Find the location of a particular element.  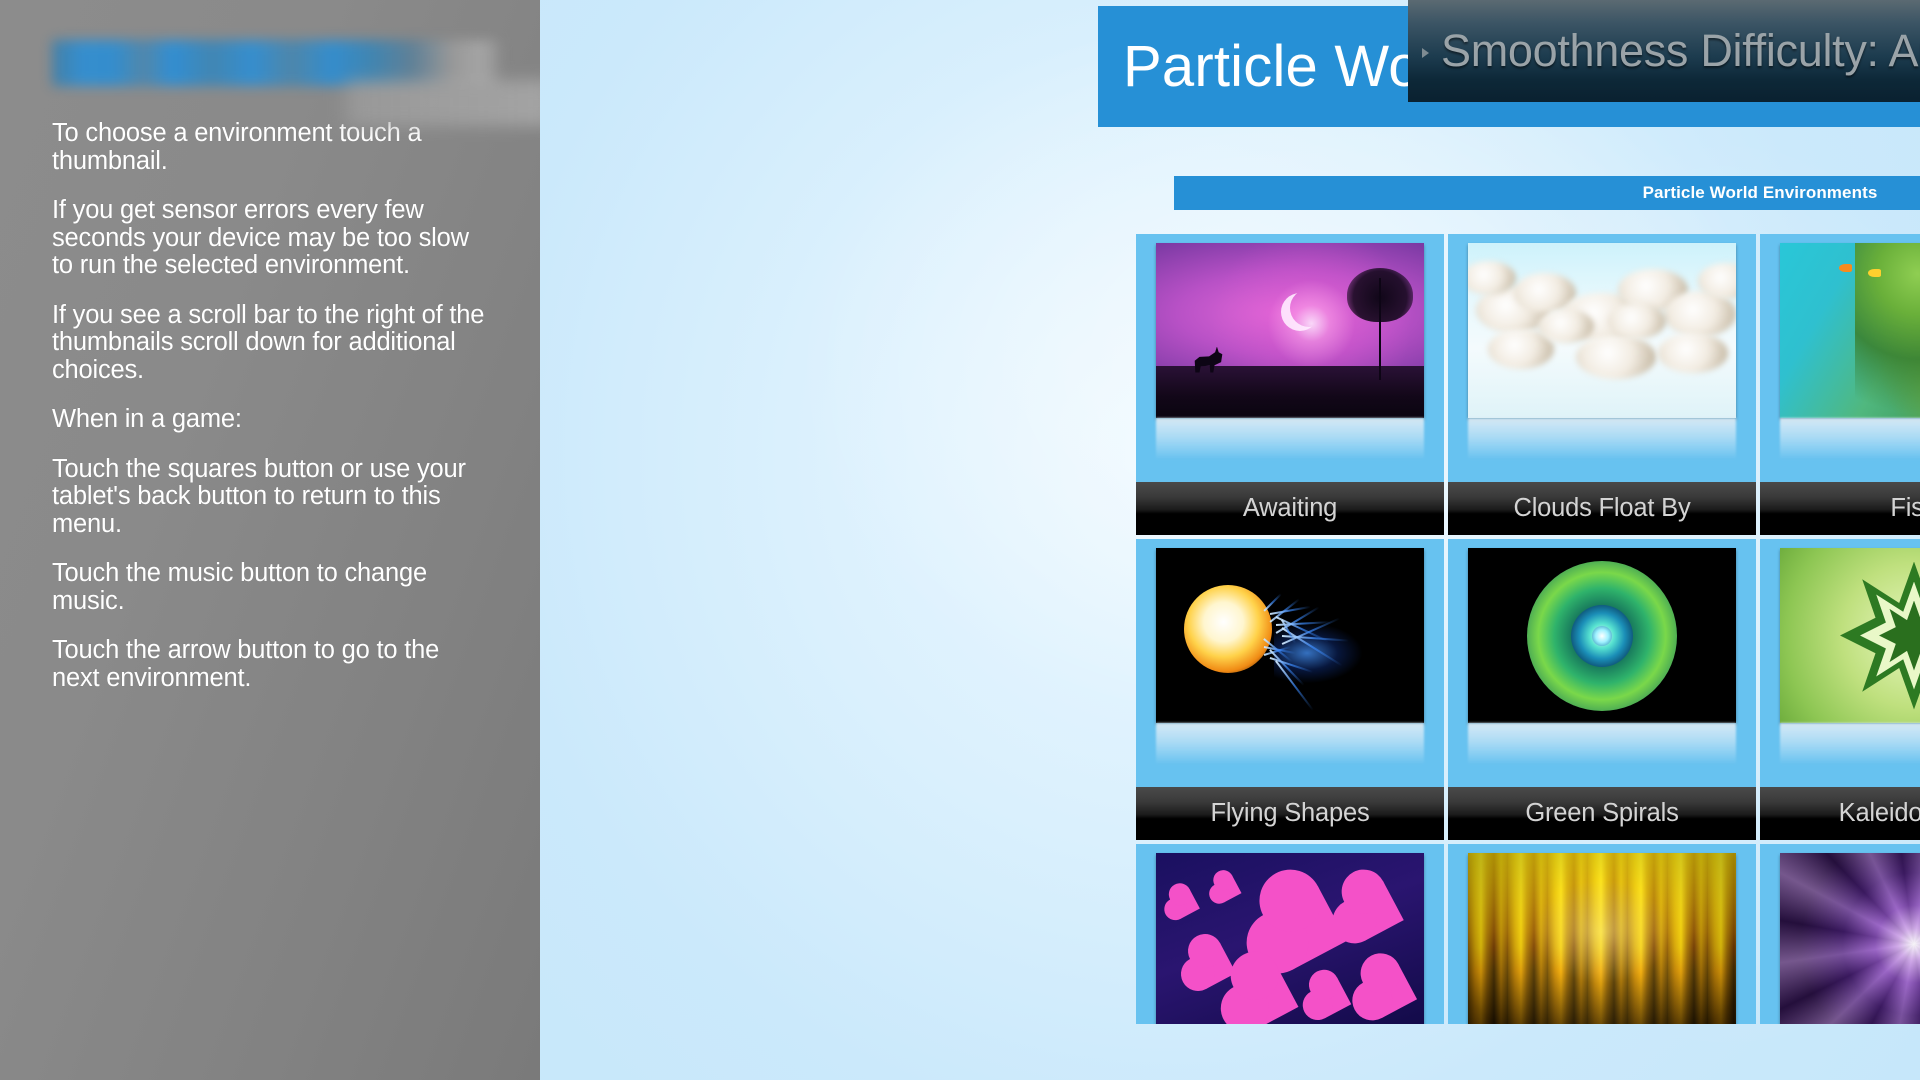

tile-label-bar: Fish is located at coordinates (1840, 508).